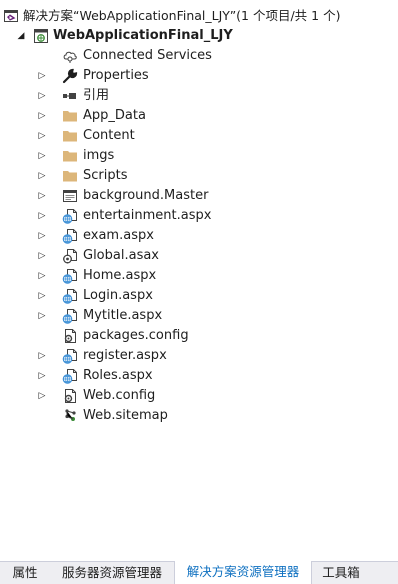  I want to click on tree-item-label: Global.asax, so click(121, 255).